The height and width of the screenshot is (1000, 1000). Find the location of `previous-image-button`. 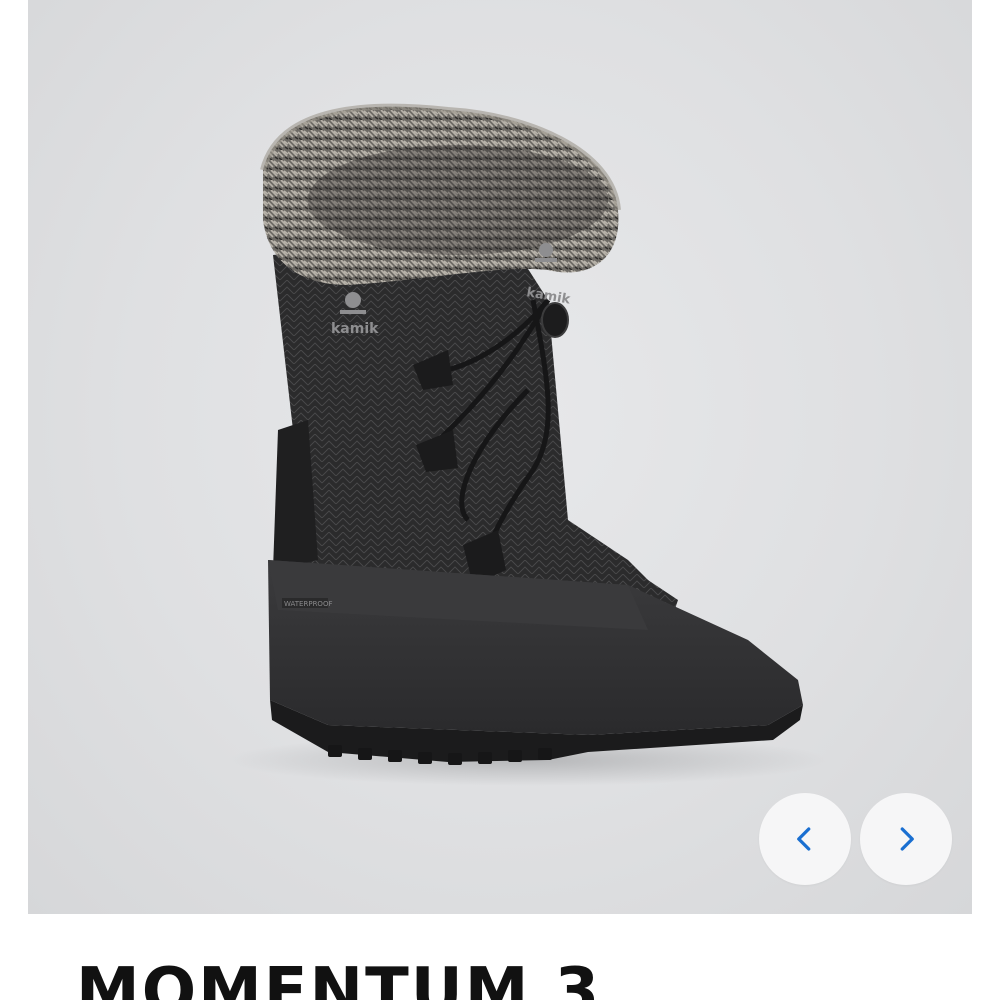

previous-image-button is located at coordinates (805, 839).